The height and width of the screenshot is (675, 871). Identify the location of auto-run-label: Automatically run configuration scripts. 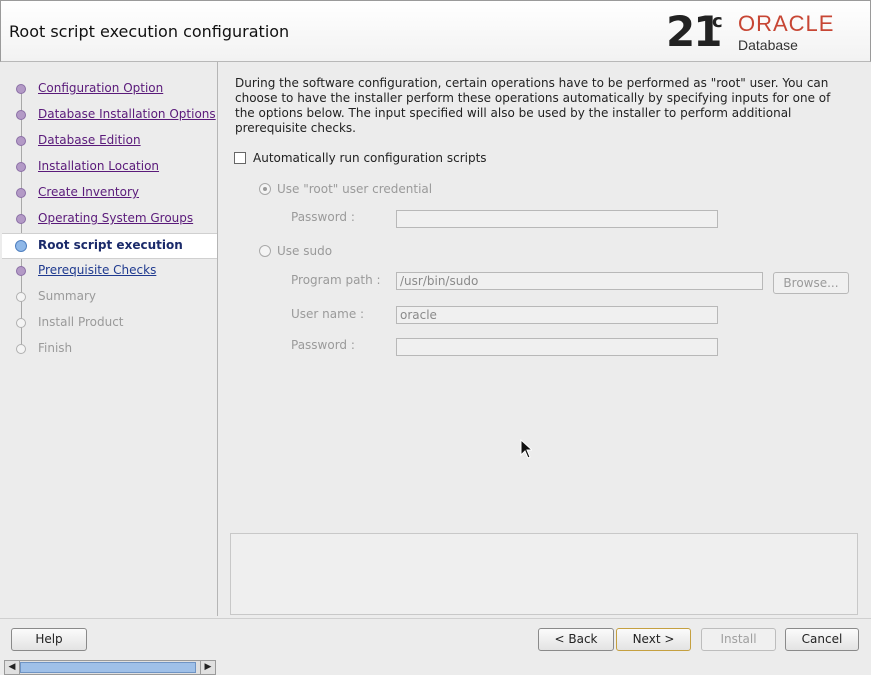
(370, 158).